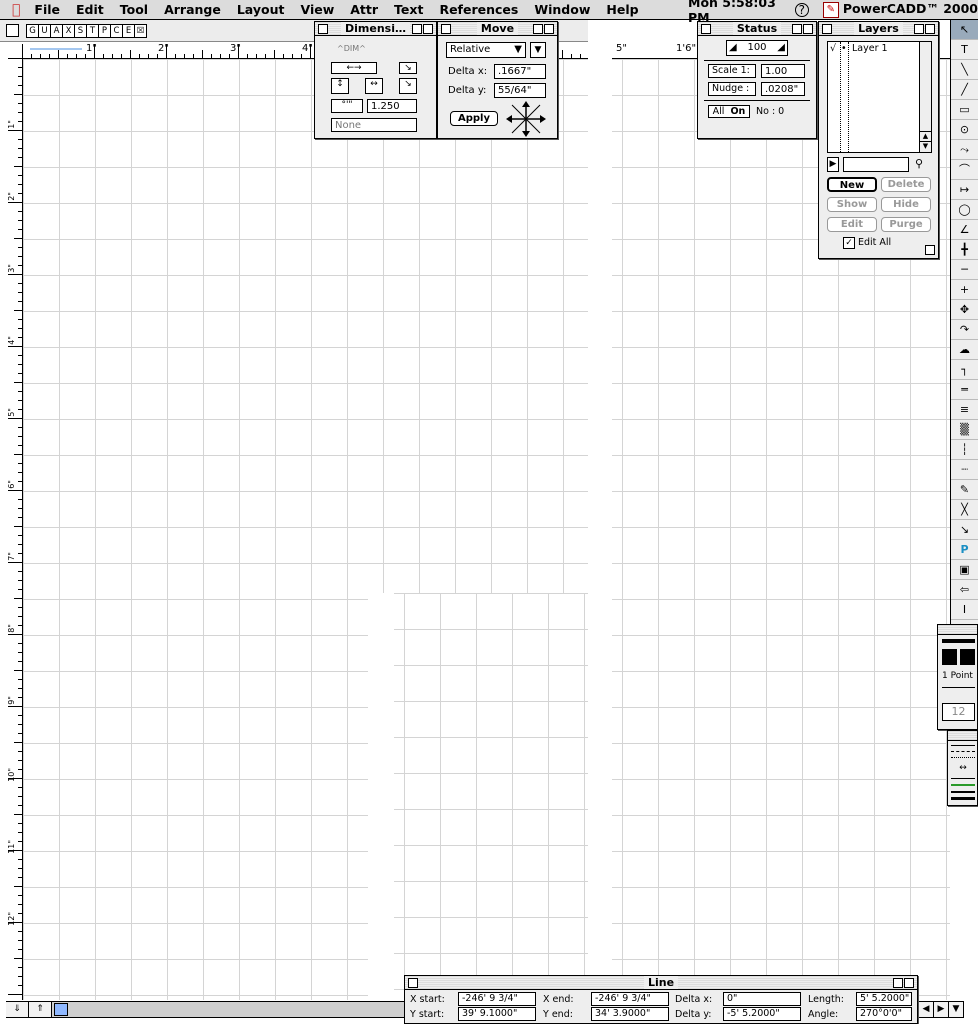  What do you see at coordinates (964, 390) in the screenshot?
I see `tool-double-line: ═` at bounding box center [964, 390].